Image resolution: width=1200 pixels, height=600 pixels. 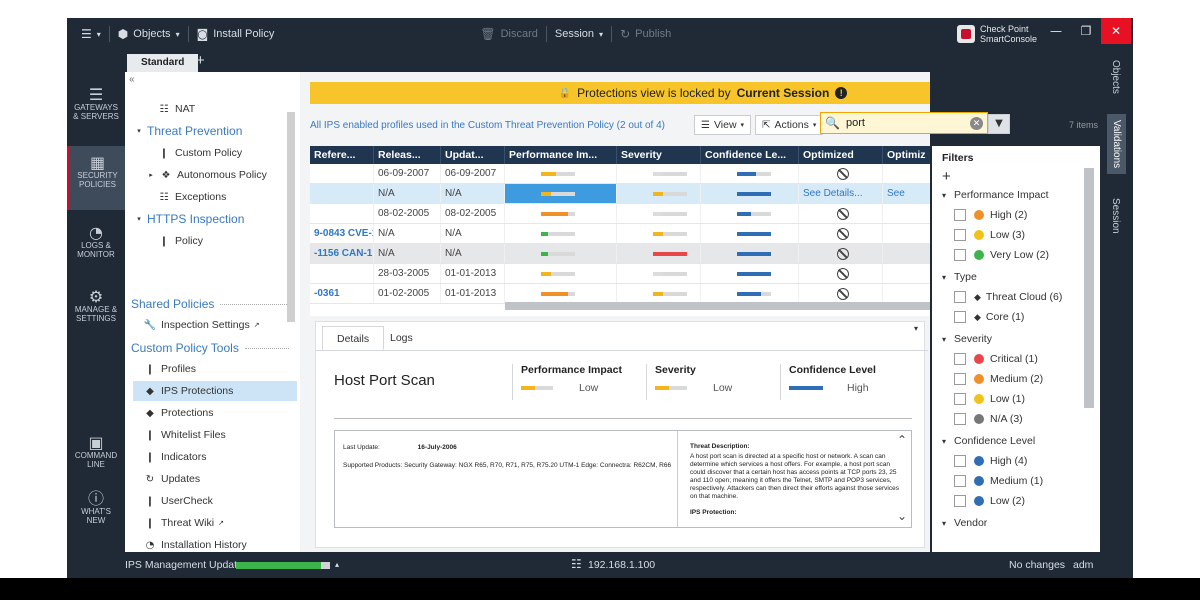 What do you see at coordinates (717, 306) in the screenshot?
I see `grid-horizontal-scrollbar` at bounding box center [717, 306].